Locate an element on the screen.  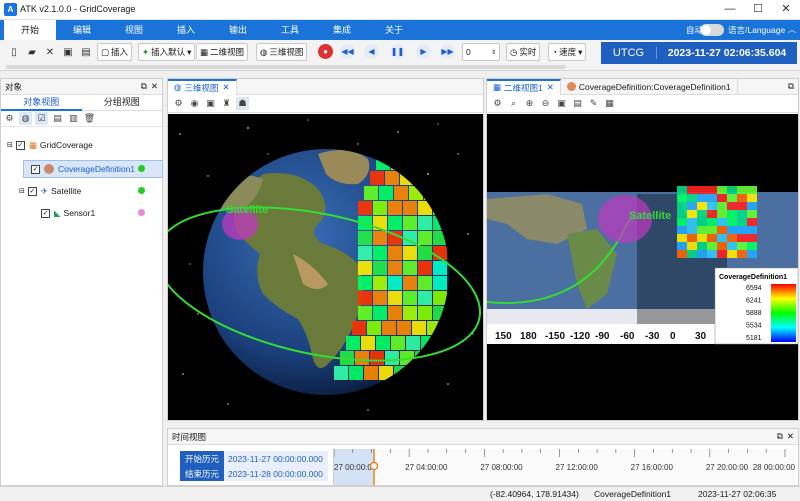
play-button: ▶ is located at coordinates (423, 51).